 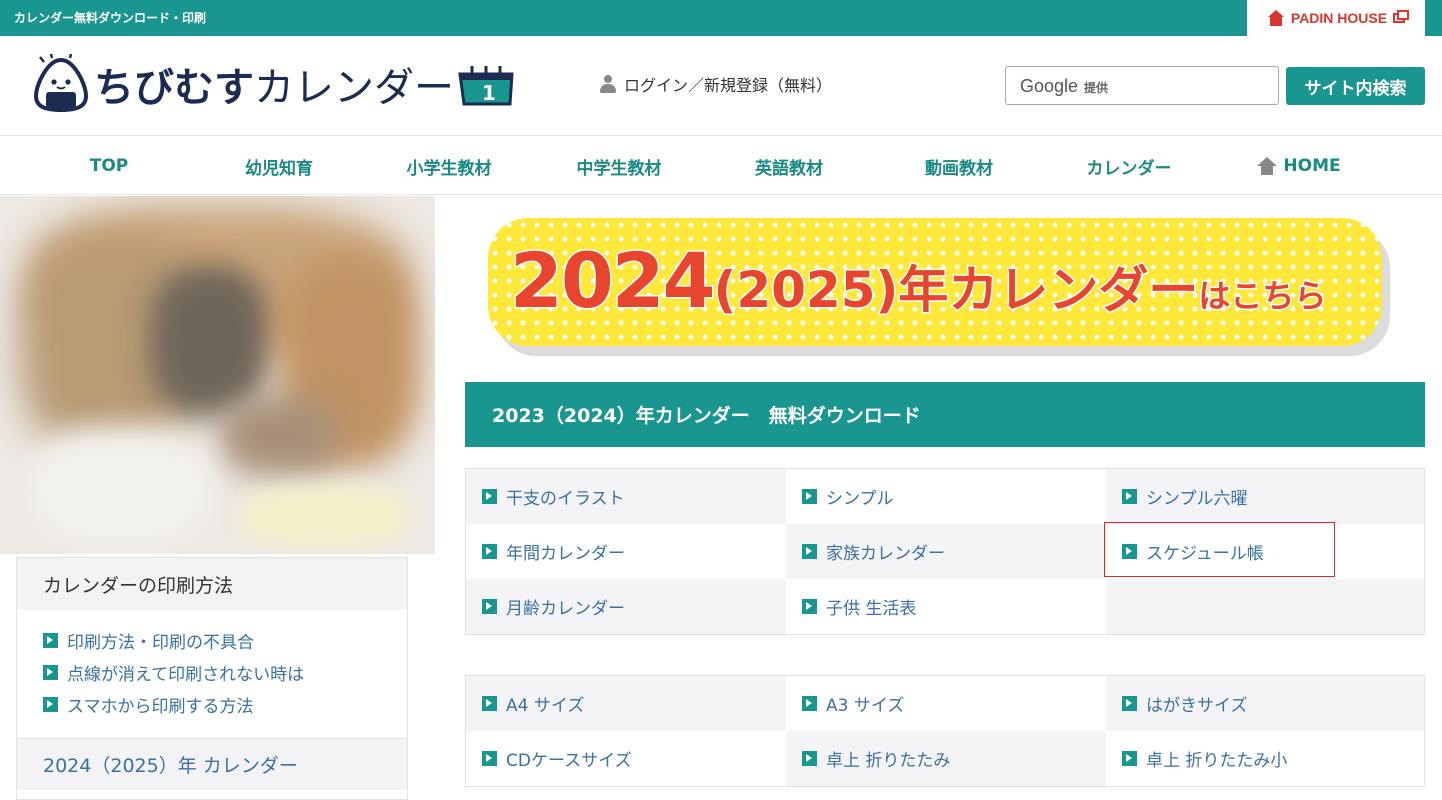 What do you see at coordinates (1265, 703) in the screenshot?
I see `size-link: はがきサイズ` at bounding box center [1265, 703].